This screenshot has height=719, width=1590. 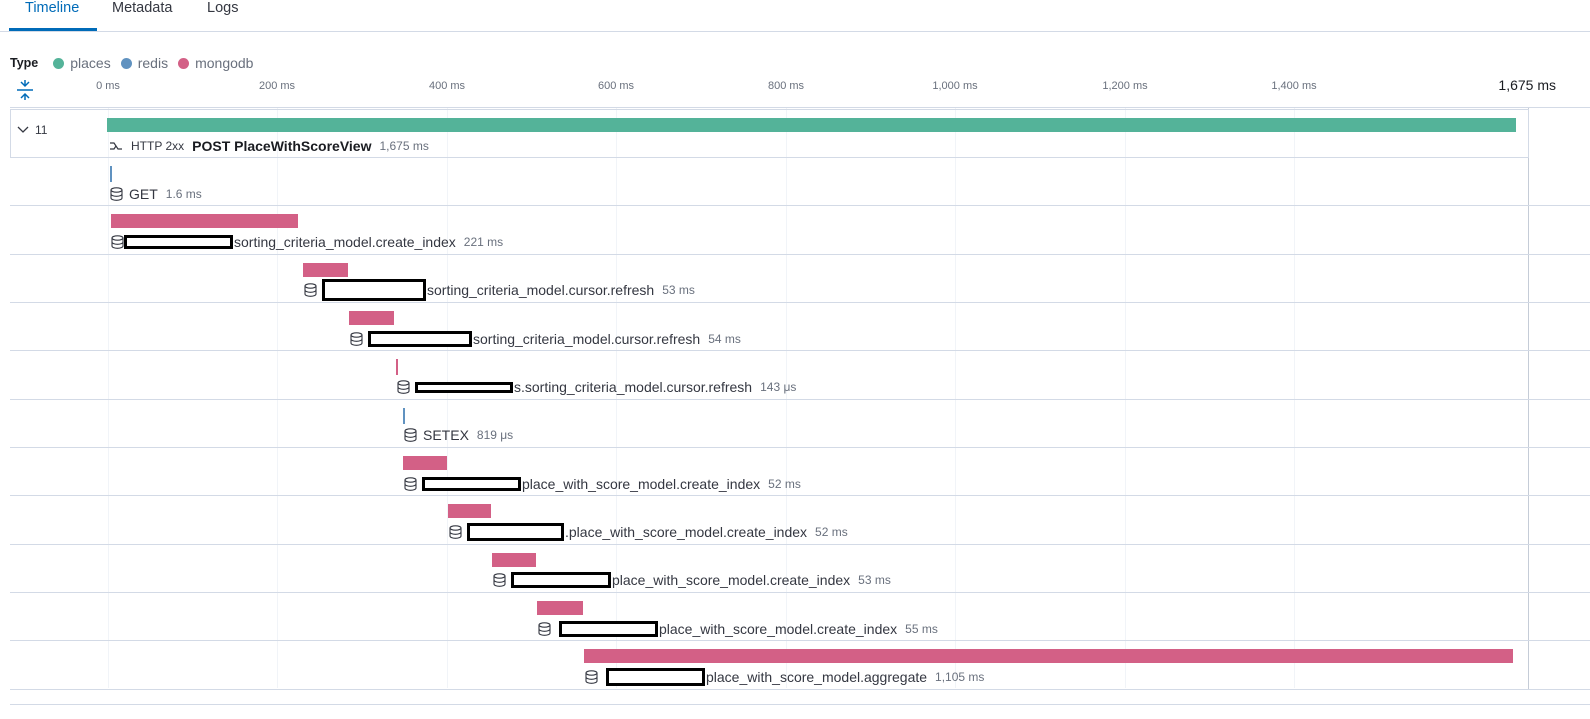 I want to click on legend-title: Type, so click(x=24, y=63).